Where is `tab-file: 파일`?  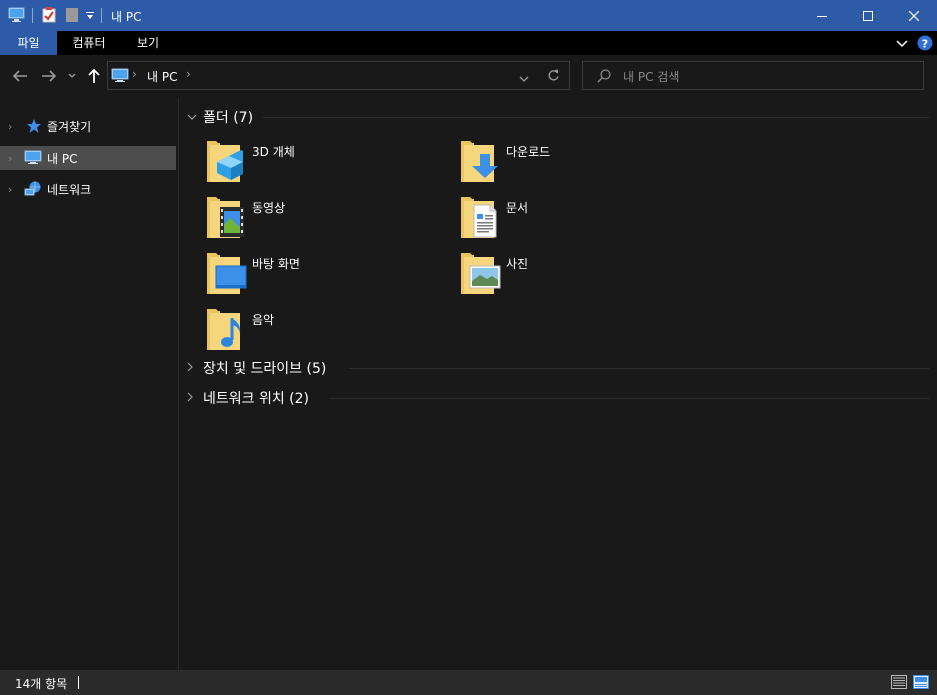 tab-file: 파일 is located at coordinates (28, 43).